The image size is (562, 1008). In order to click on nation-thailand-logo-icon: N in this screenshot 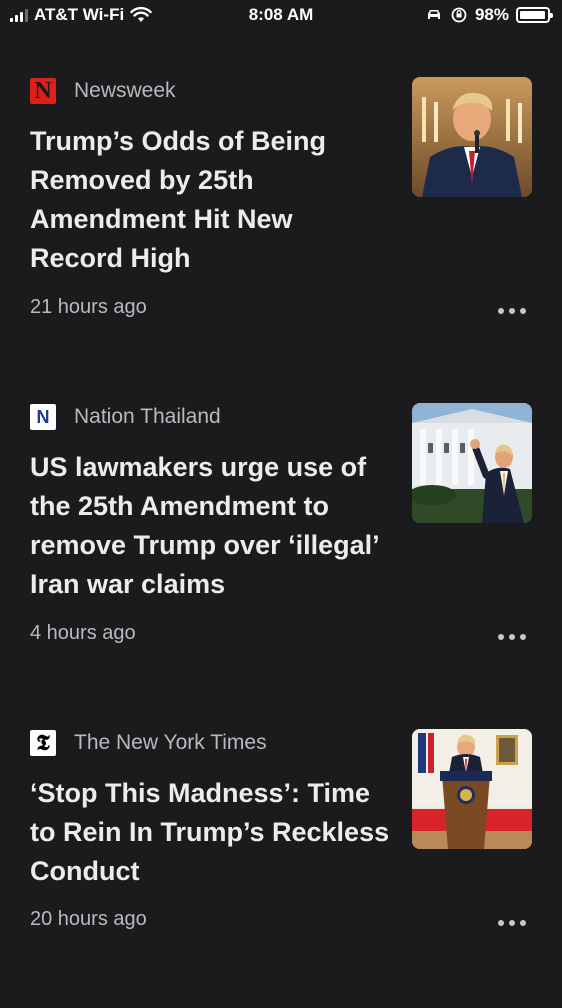, I will do `click(43, 417)`.